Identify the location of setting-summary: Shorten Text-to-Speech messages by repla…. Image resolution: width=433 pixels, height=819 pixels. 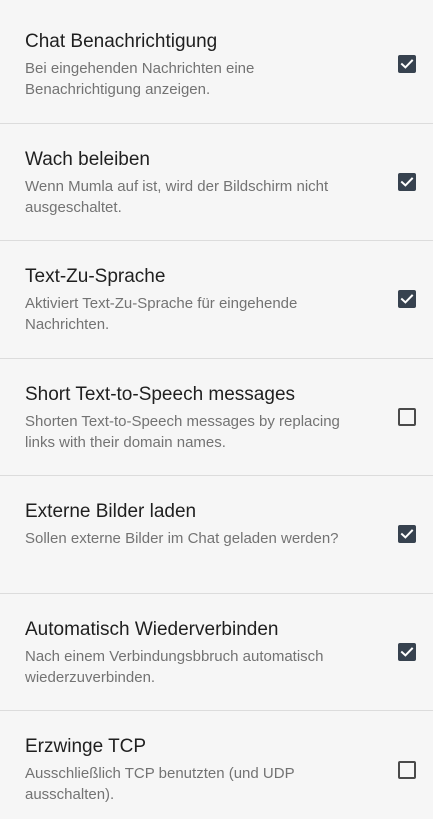
(182, 431).